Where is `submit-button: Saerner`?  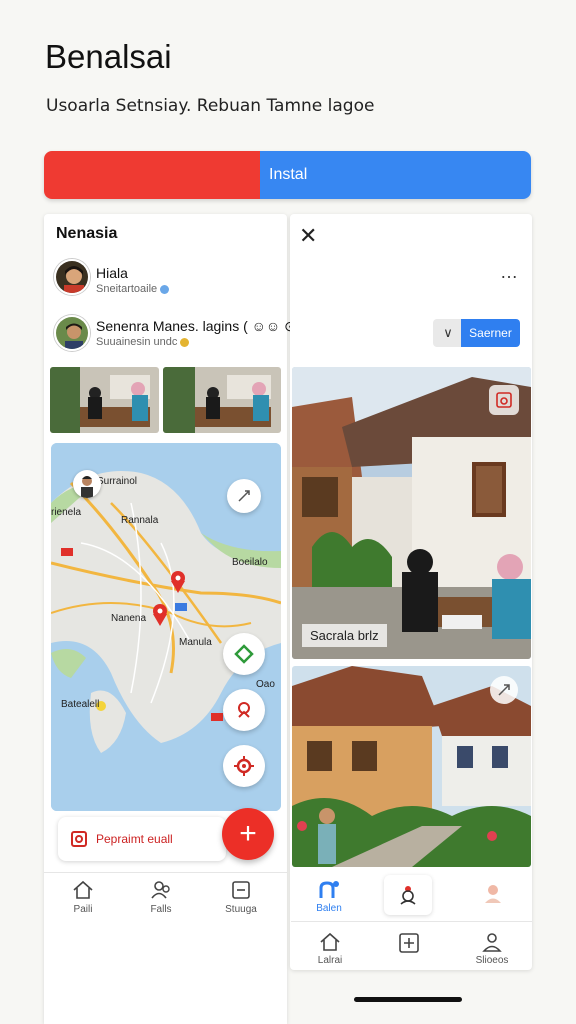 submit-button: Saerner is located at coordinates (490, 333).